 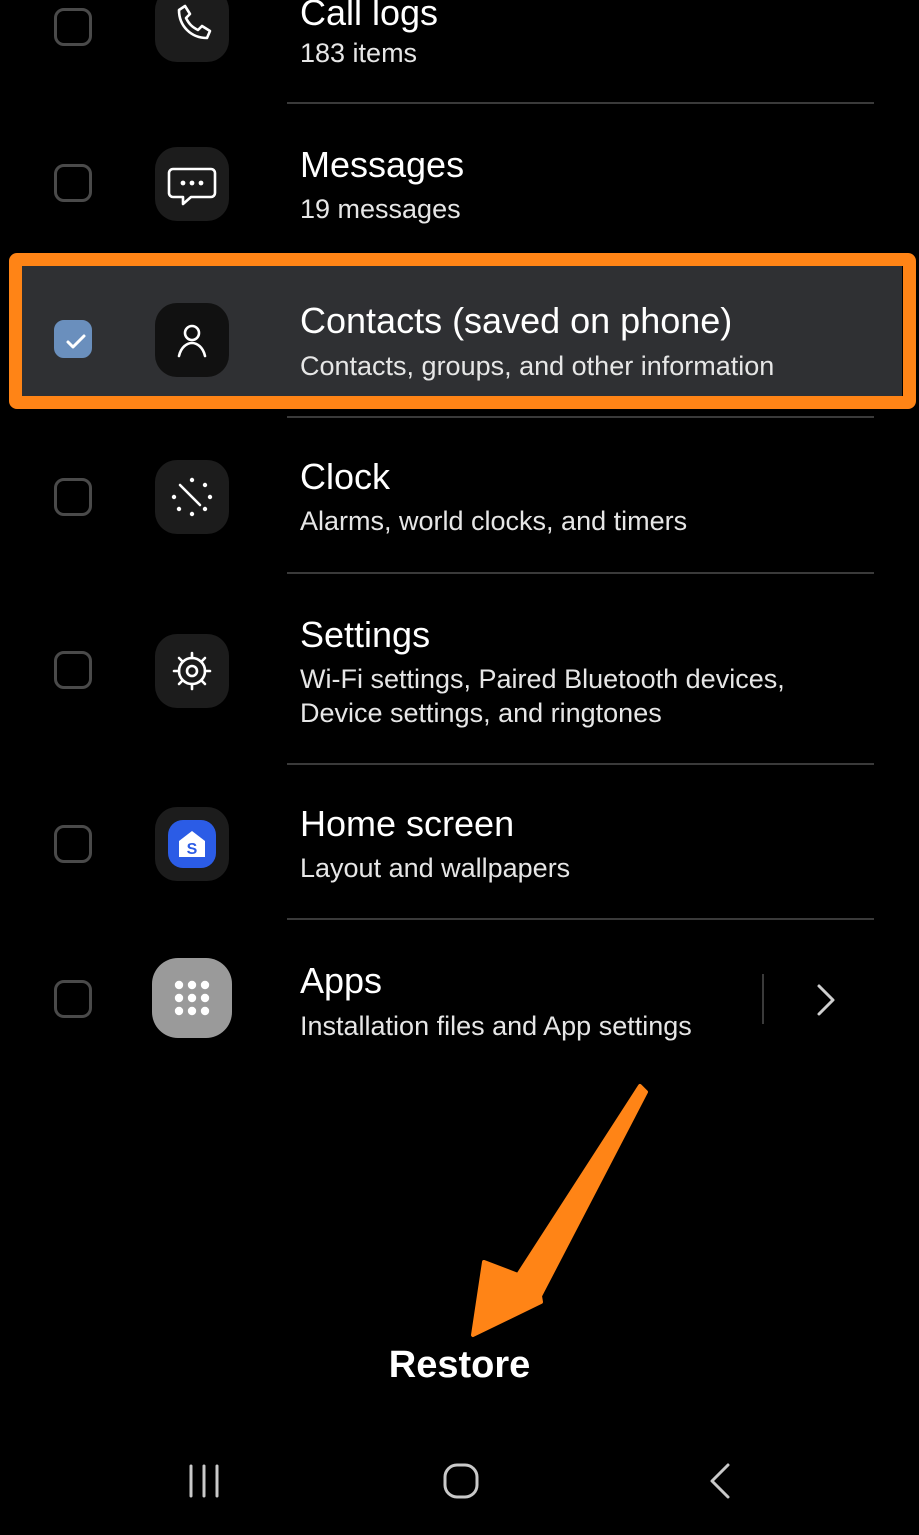 I want to click on list-item-call-logs: Call logs 183 items, so click(x=459, y=52).